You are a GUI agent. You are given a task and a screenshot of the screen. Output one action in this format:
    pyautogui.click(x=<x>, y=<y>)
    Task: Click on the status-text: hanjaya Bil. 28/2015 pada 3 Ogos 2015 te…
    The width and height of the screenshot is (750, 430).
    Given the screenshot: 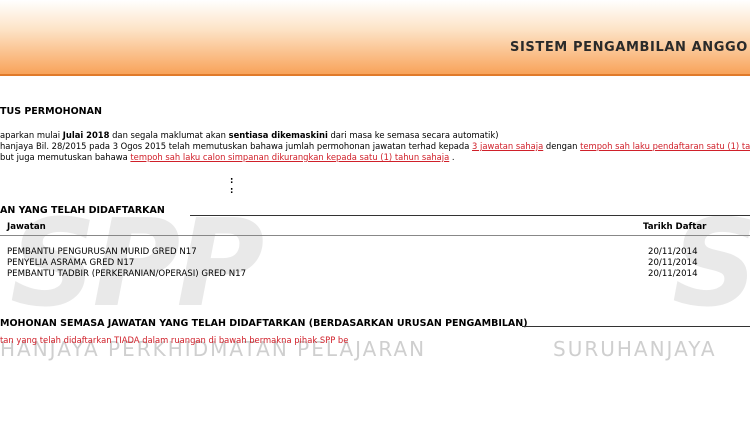 What is the action you would take?
    pyautogui.click(x=236, y=146)
    